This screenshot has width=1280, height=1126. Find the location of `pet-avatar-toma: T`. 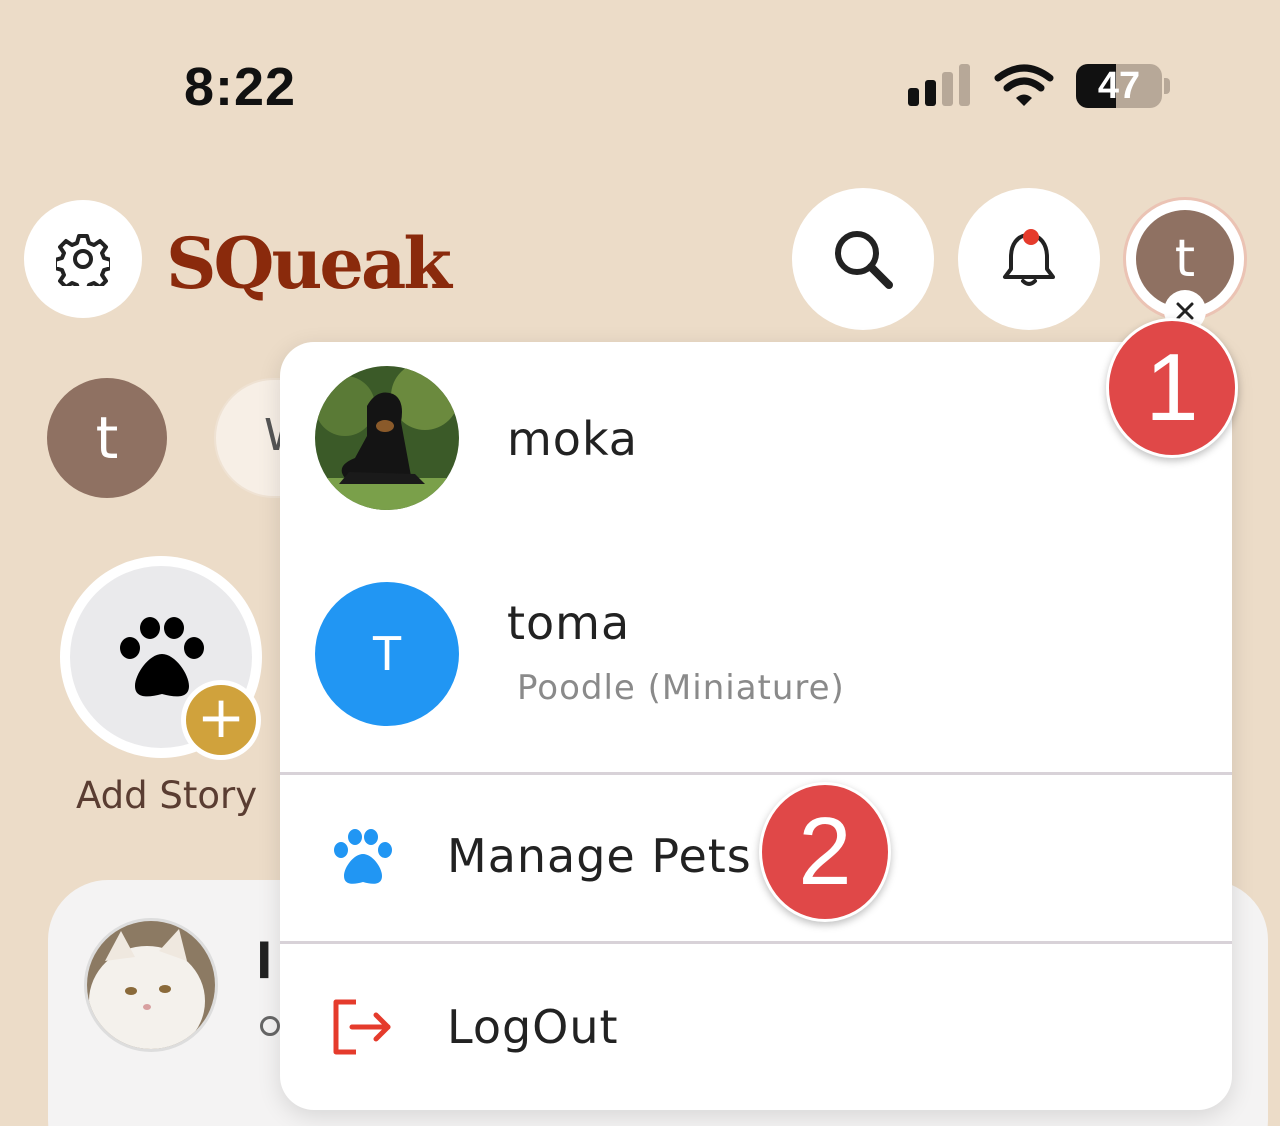

pet-avatar-toma: T is located at coordinates (387, 654).